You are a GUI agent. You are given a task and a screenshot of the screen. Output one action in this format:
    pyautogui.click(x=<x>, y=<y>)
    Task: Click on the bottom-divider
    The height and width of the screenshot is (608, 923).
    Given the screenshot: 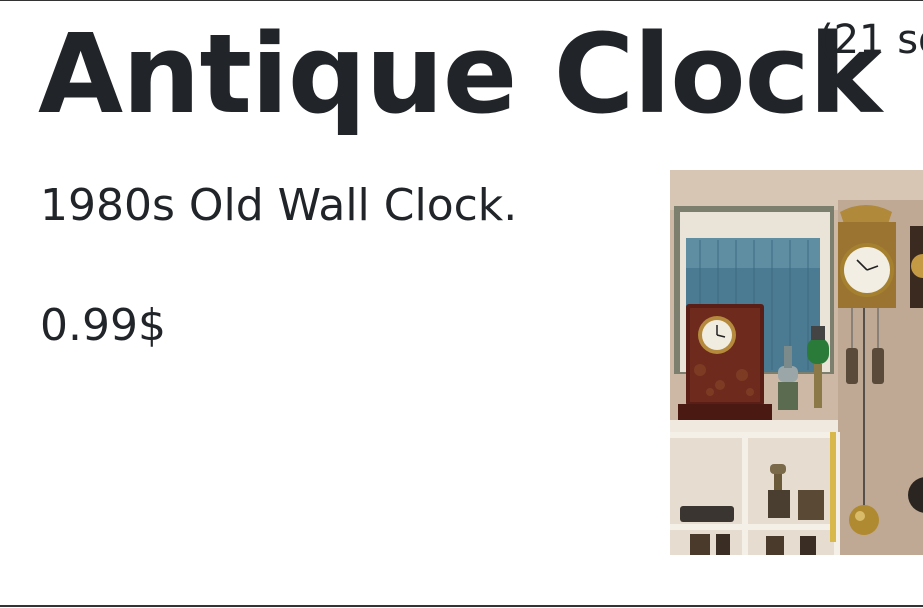 What is the action you would take?
    pyautogui.click(x=461, y=606)
    